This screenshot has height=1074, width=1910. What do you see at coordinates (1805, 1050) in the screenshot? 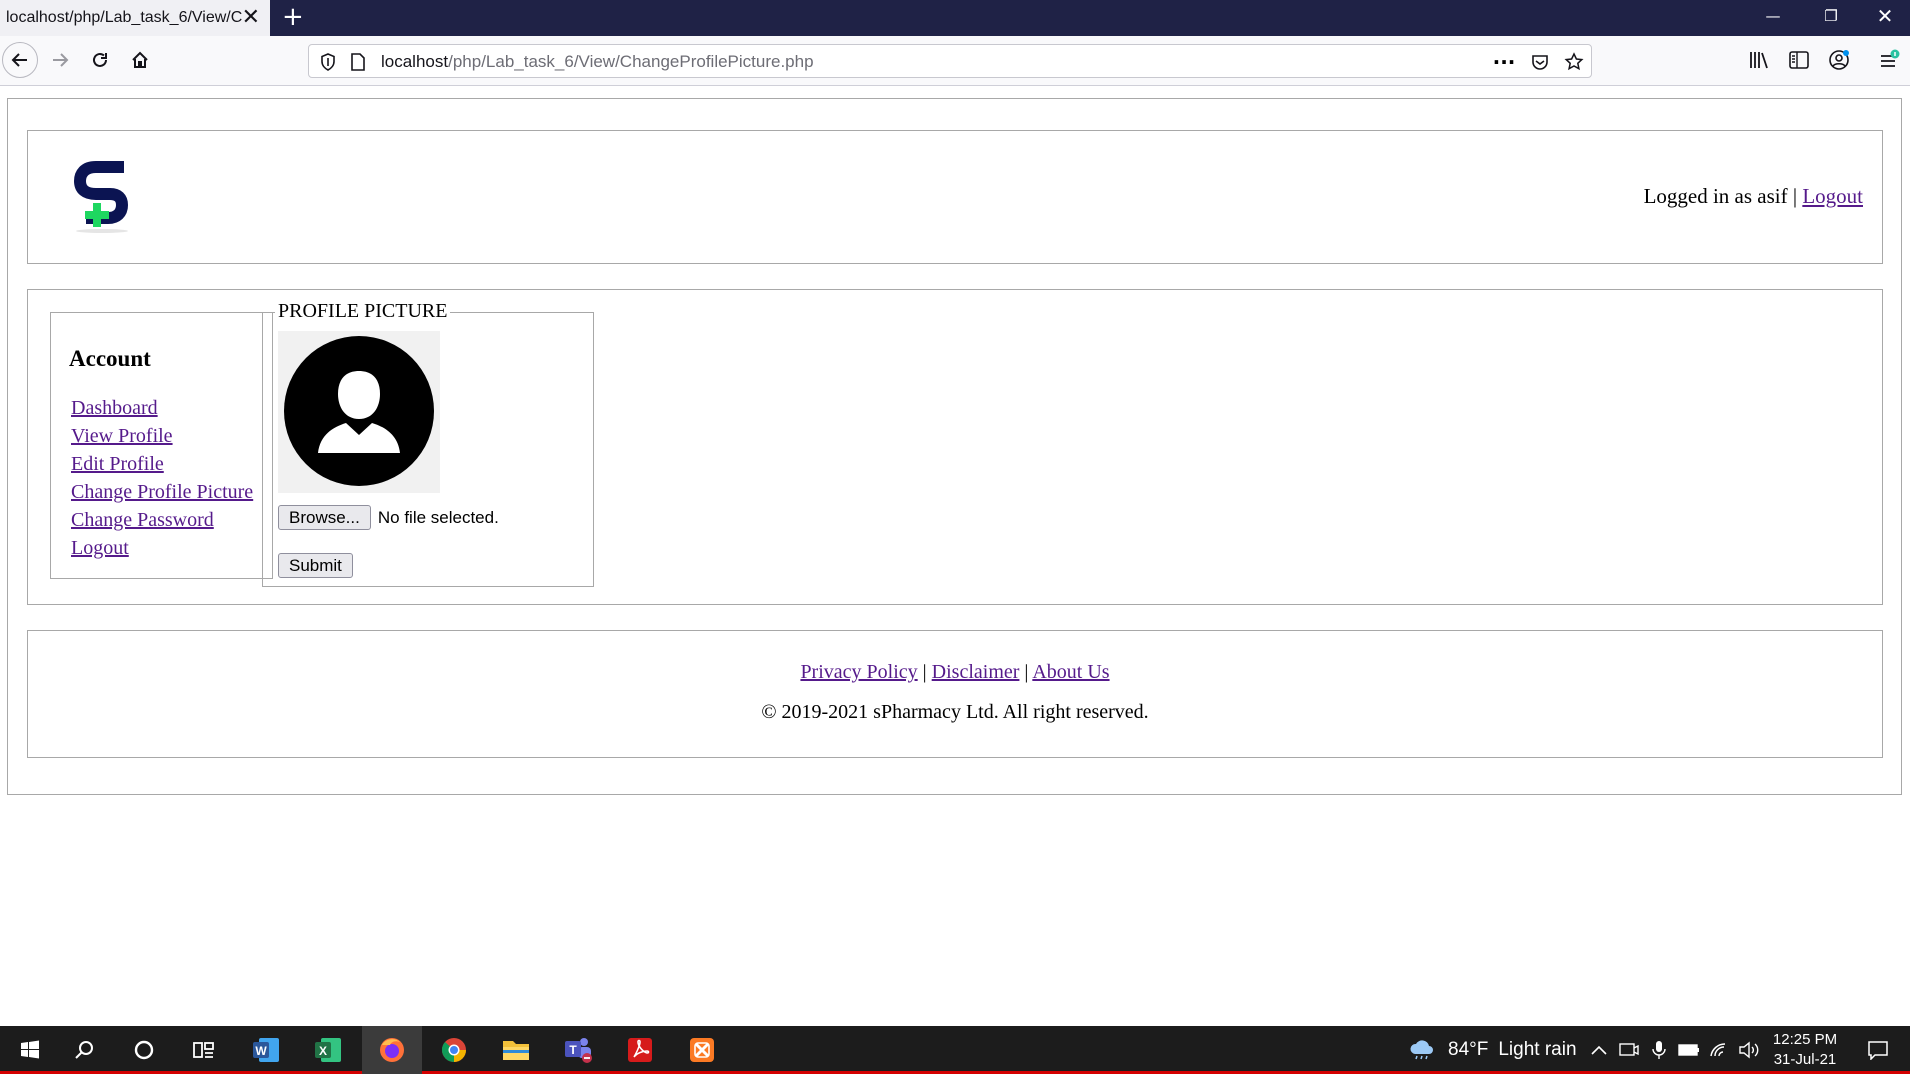
I see `clock: 12:25 PM 31-Jul-21` at bounding box center [1805, 1050].